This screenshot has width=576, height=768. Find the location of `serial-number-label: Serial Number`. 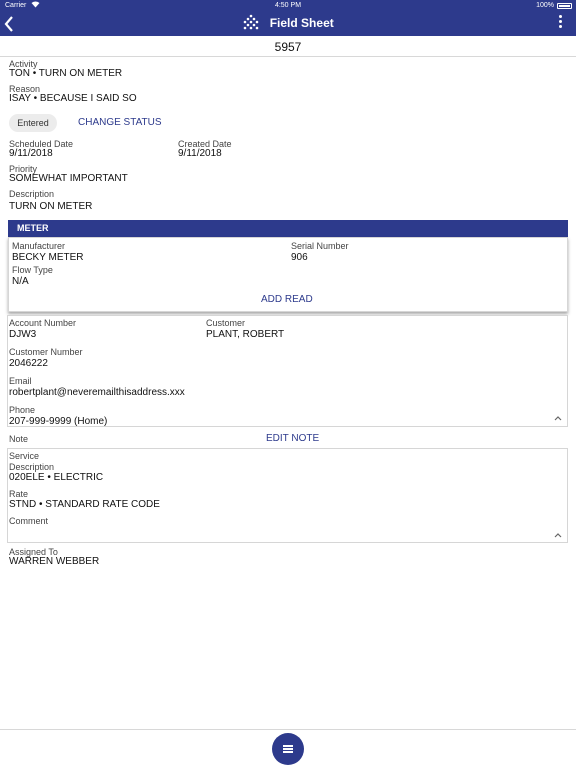

serial-number-label: Serial Number is located at coordinates (320, 246).